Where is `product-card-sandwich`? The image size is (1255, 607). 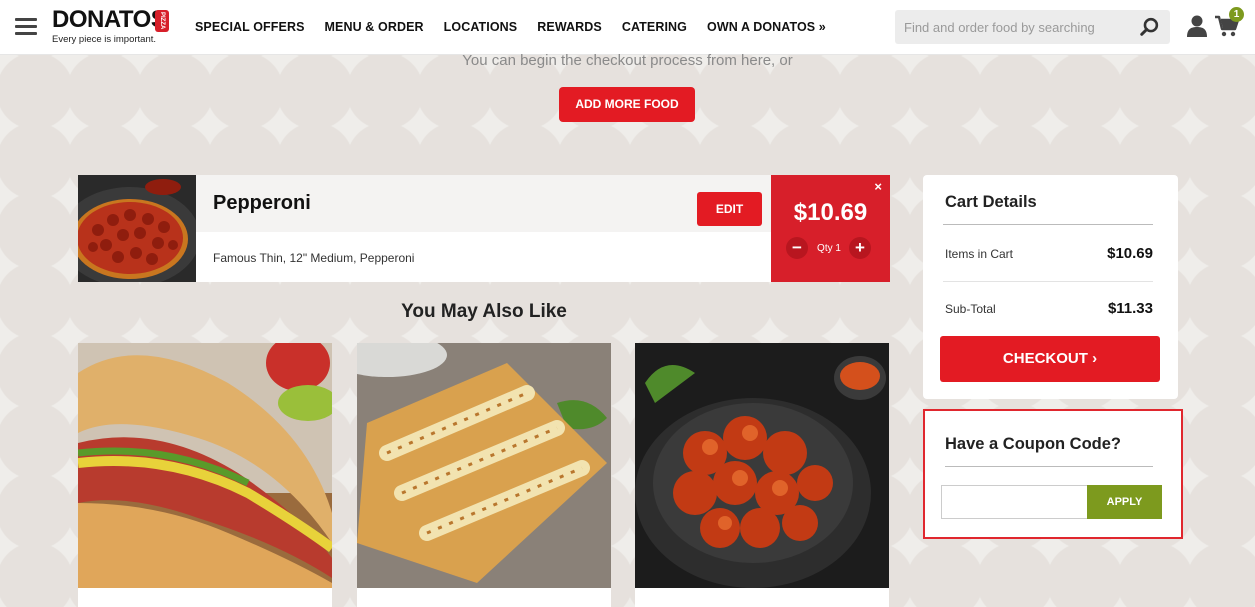 product-card-sandwich is located at coordinates (205, 475).